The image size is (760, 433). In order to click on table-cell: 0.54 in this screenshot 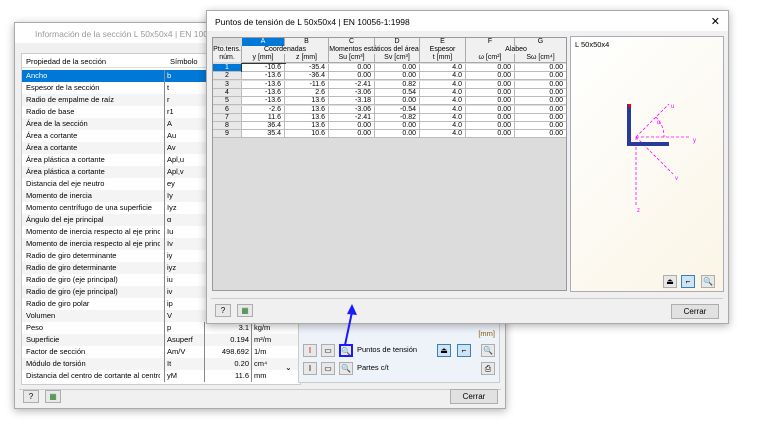, I will do `click(397, 92)`.